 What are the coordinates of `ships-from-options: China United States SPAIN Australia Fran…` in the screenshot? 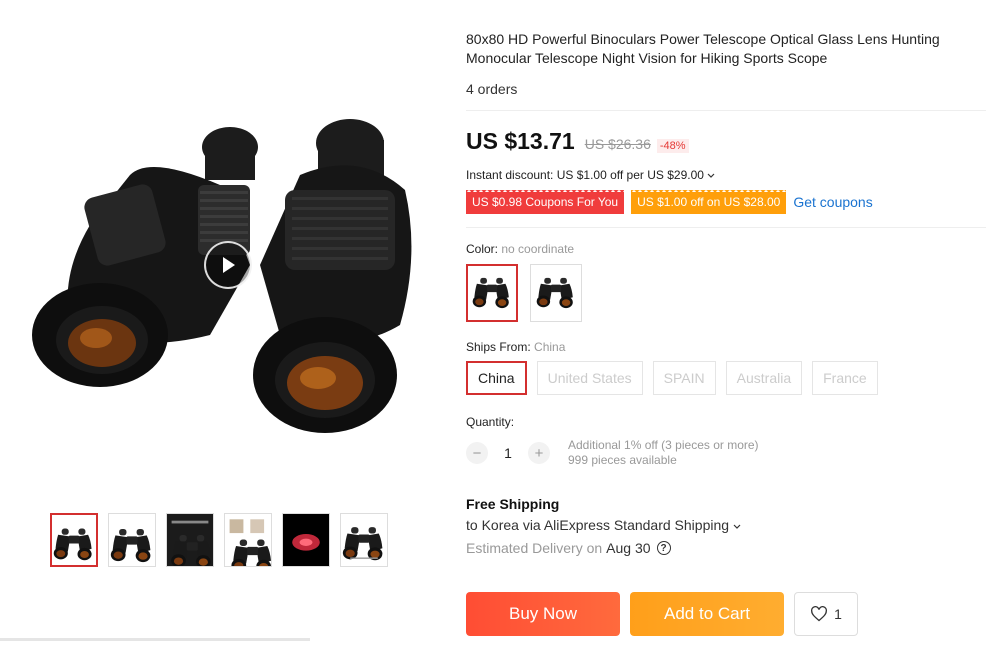 It's located at (726, 378).